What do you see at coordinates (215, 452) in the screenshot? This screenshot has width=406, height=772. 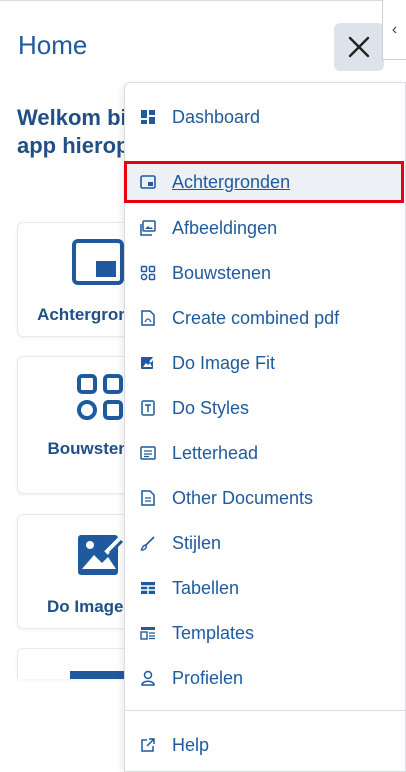 I see `menu-item-label: Letterhead` at bounding box center [215, 452].